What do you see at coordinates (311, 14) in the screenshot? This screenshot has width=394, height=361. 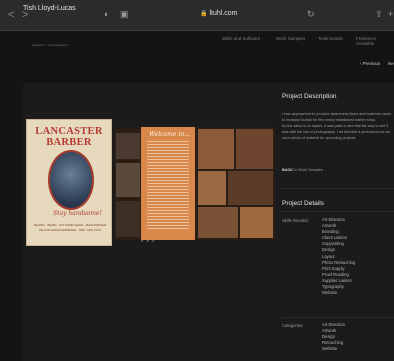 I see `reload-icon: ↻` at bounding box center [311, 14].